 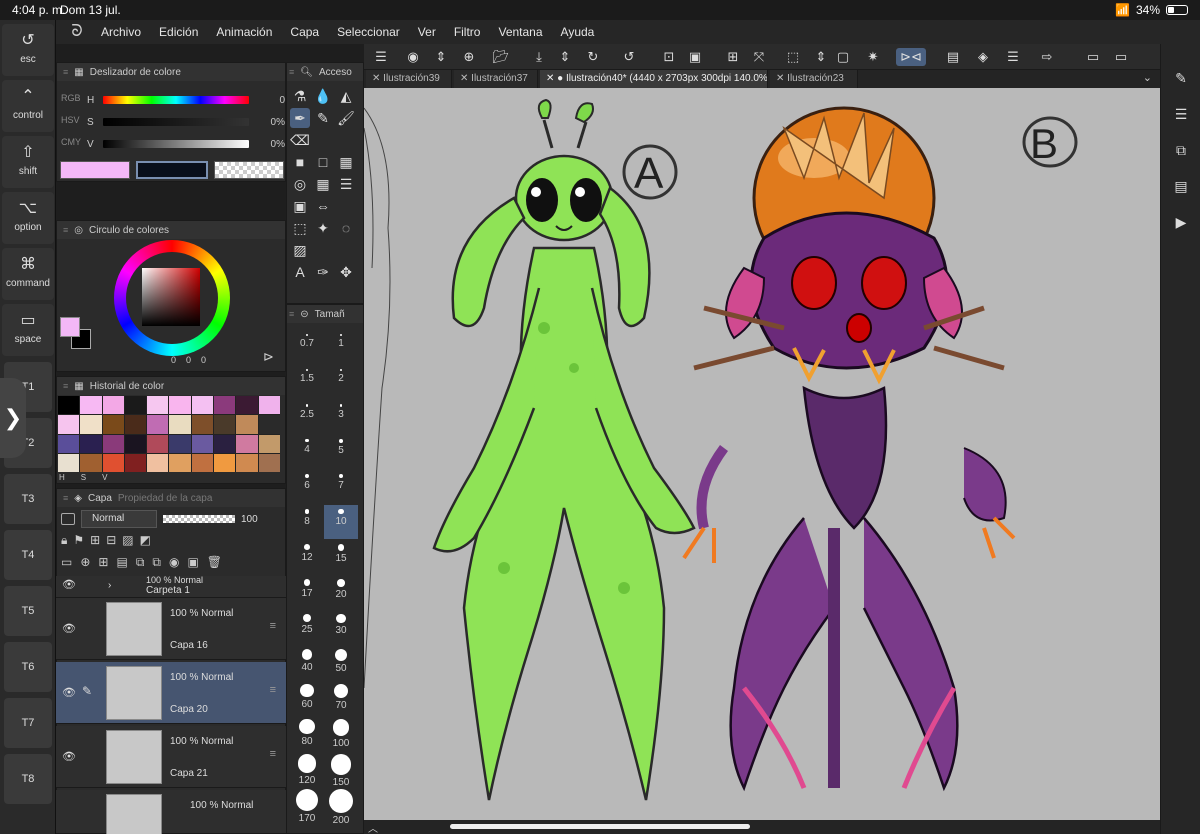 What do you see at coordinates (66, 565) in the screenshot?
I see `new-raster-layer-icon: ▭` at bounding box center [66, 565].